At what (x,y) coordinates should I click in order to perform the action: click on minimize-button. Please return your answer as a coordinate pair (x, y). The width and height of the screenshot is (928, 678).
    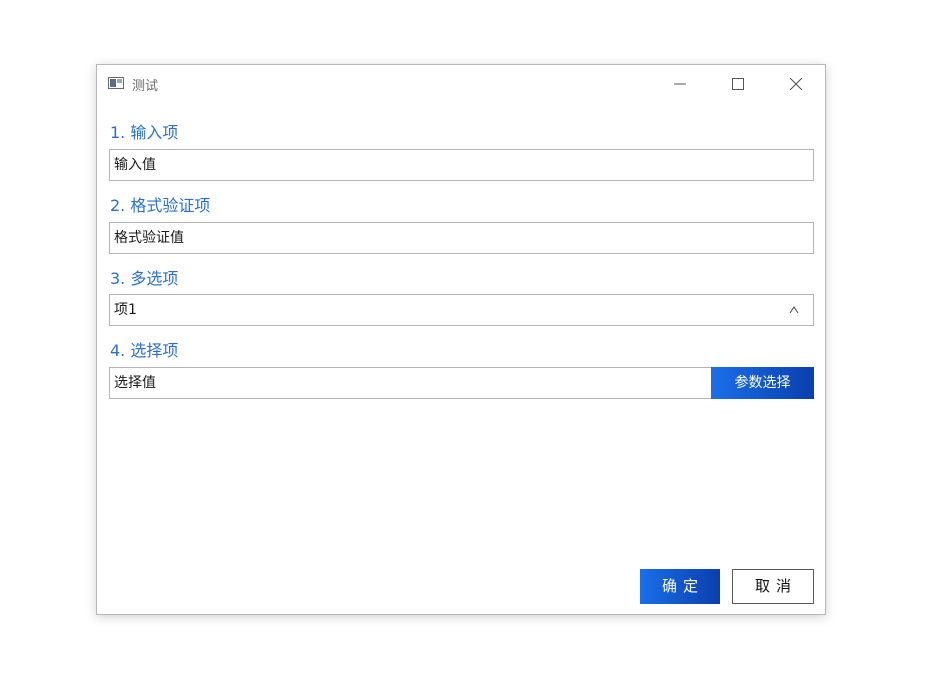
    Looking at the image, I should click on (680, 84).